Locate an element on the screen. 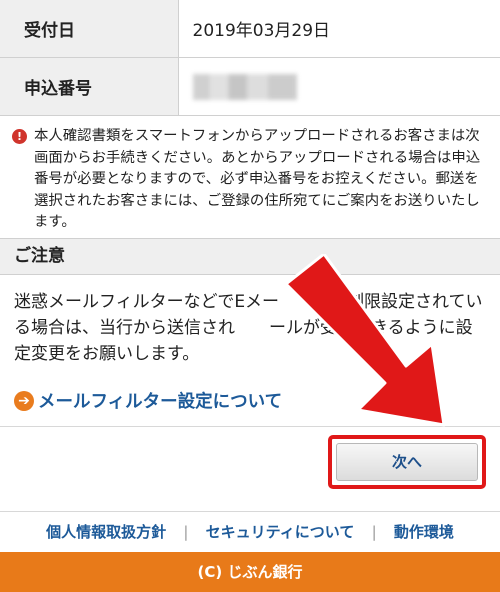 The width and height of the screenshot is (500, 592). caution-heading: ご注意 is located at coordinates (250, 256).